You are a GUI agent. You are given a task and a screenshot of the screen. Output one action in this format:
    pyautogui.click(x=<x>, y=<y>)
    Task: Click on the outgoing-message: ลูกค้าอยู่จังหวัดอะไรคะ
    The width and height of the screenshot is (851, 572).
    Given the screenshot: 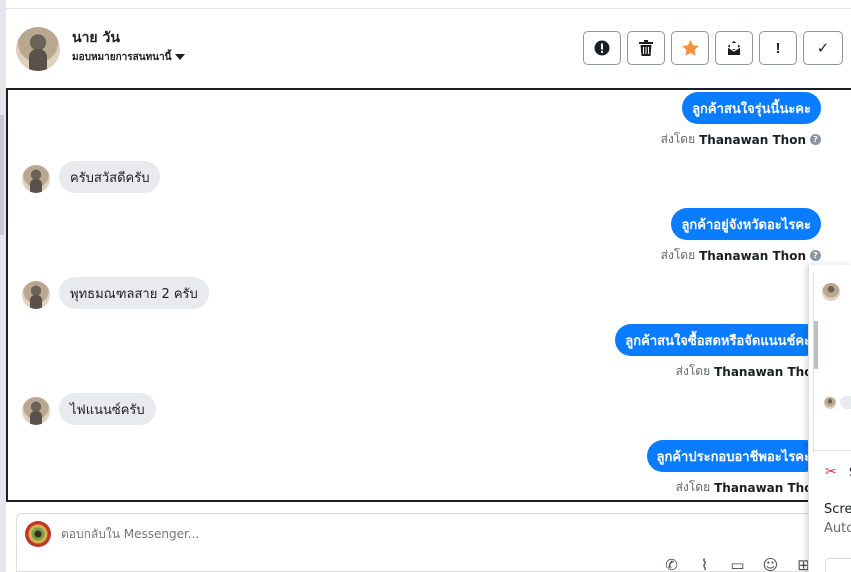 What is the action you would take?
    pyautogui.click(x=746, y=224)
    